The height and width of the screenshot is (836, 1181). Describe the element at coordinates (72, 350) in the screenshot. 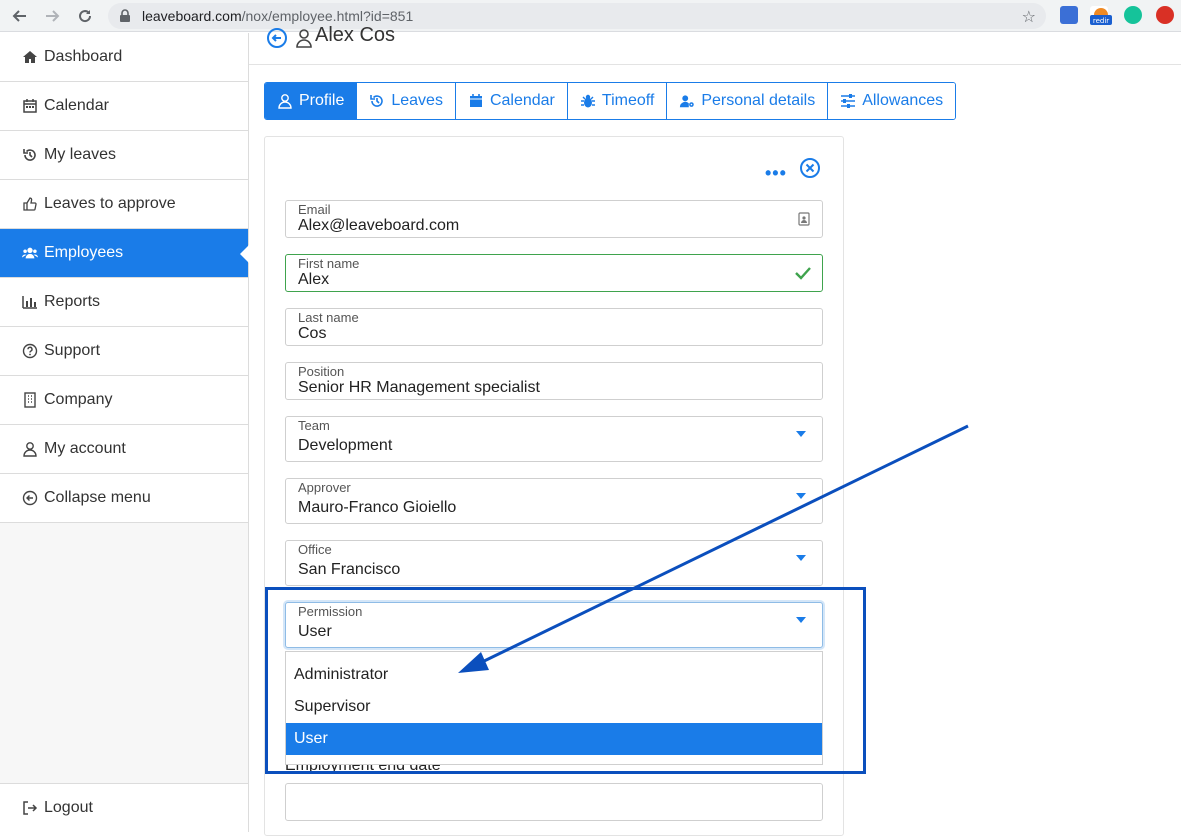

I see `sidebar-item-label: Support` at that location.